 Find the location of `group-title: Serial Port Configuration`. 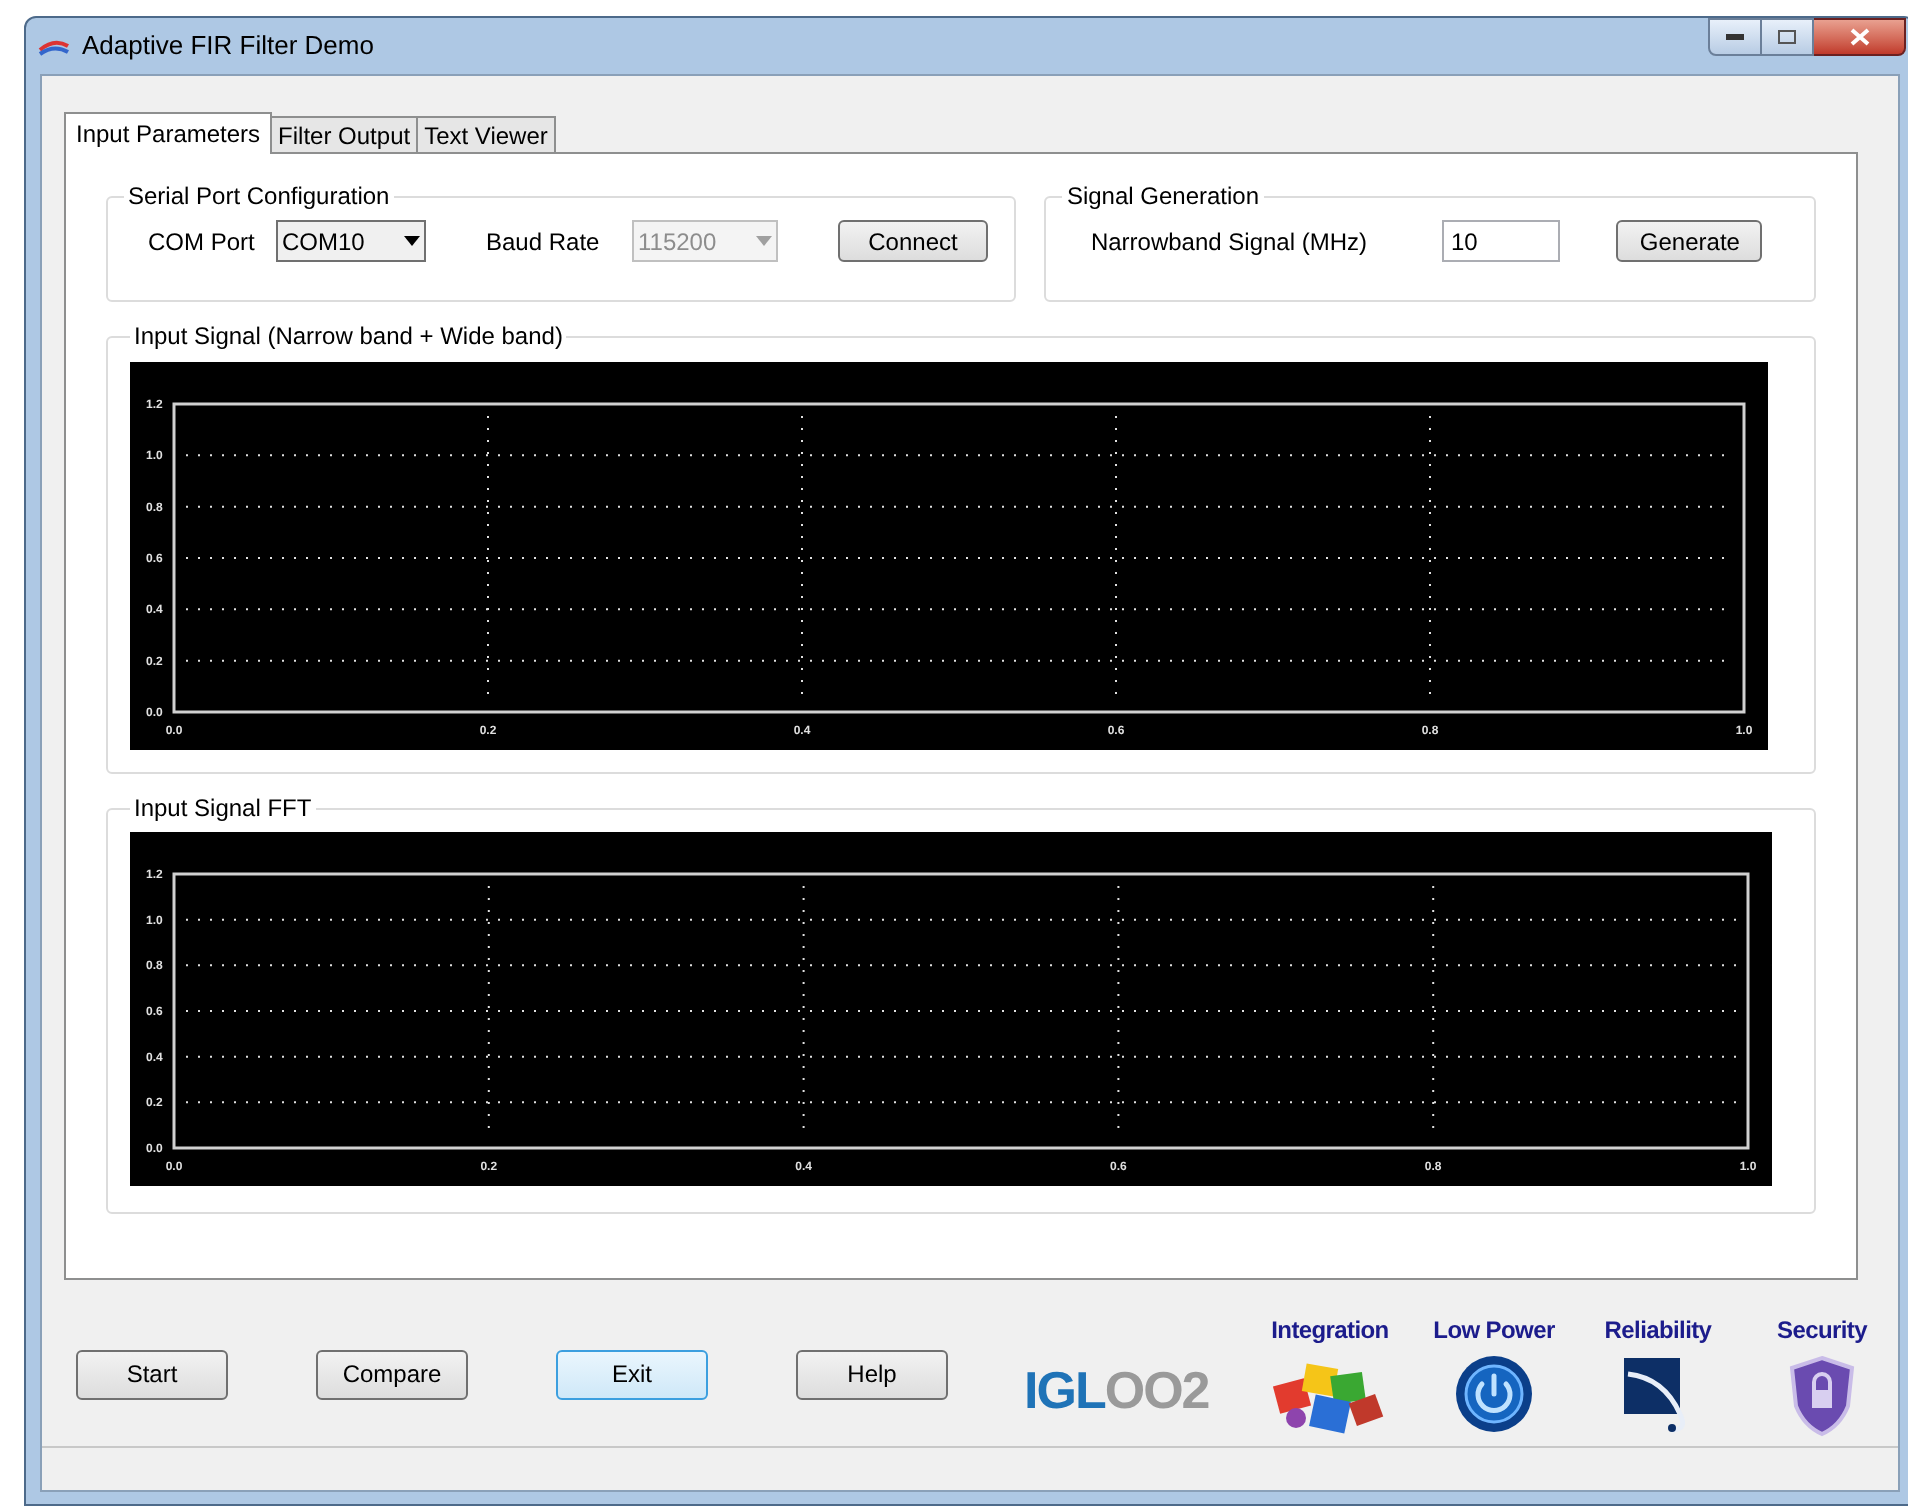

group-title: Serial Port Configuration is located at coordinates (259, 197).